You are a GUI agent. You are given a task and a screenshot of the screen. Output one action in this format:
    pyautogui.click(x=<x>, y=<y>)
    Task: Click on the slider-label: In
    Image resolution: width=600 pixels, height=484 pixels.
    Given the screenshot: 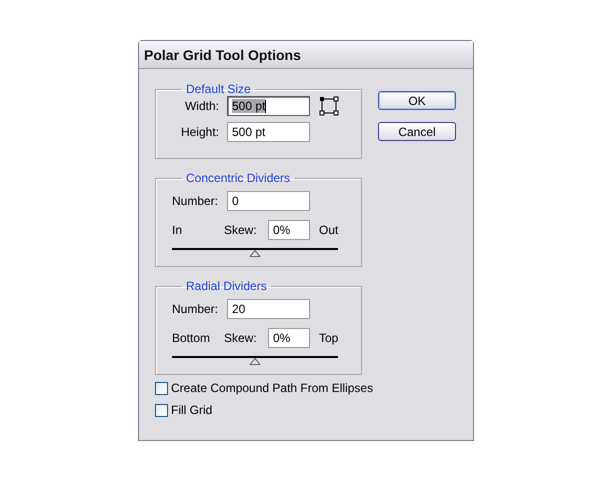 What is the action you would take?
    pyautogui.click(x=178, y=230)
    